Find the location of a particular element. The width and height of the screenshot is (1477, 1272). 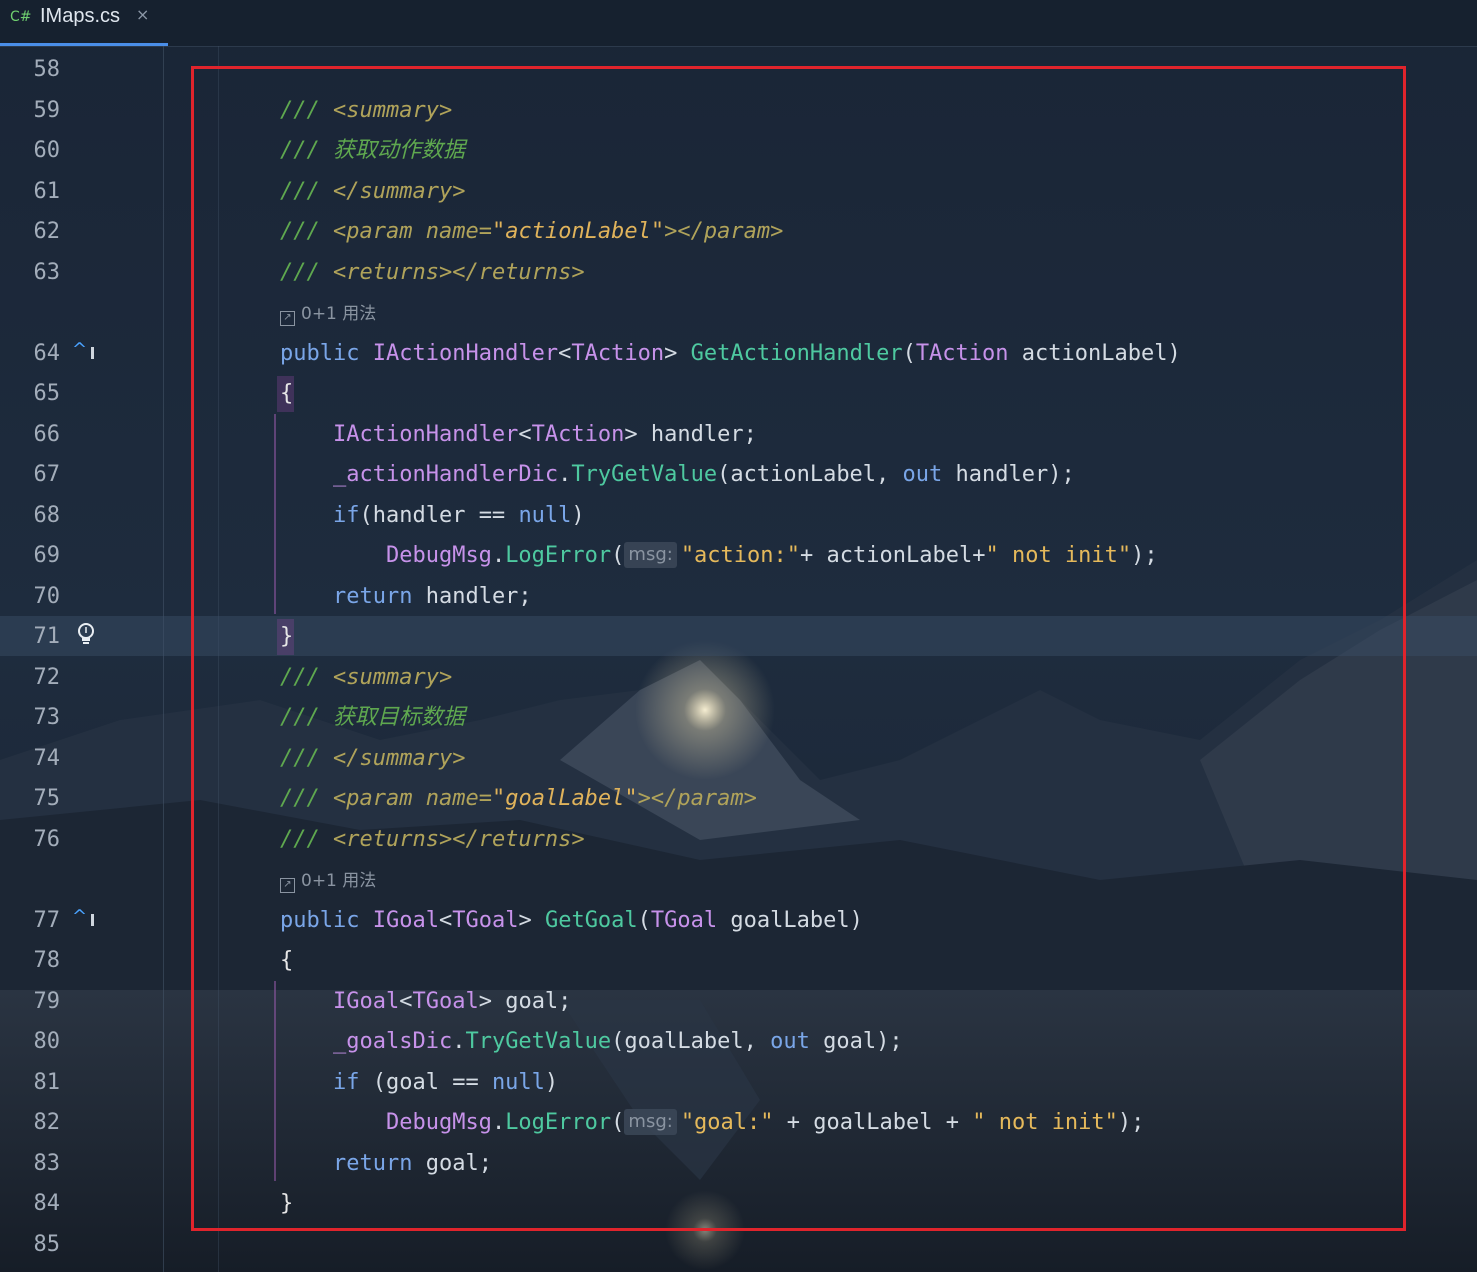

line-number: 62 is located at coordinates (47, 231).